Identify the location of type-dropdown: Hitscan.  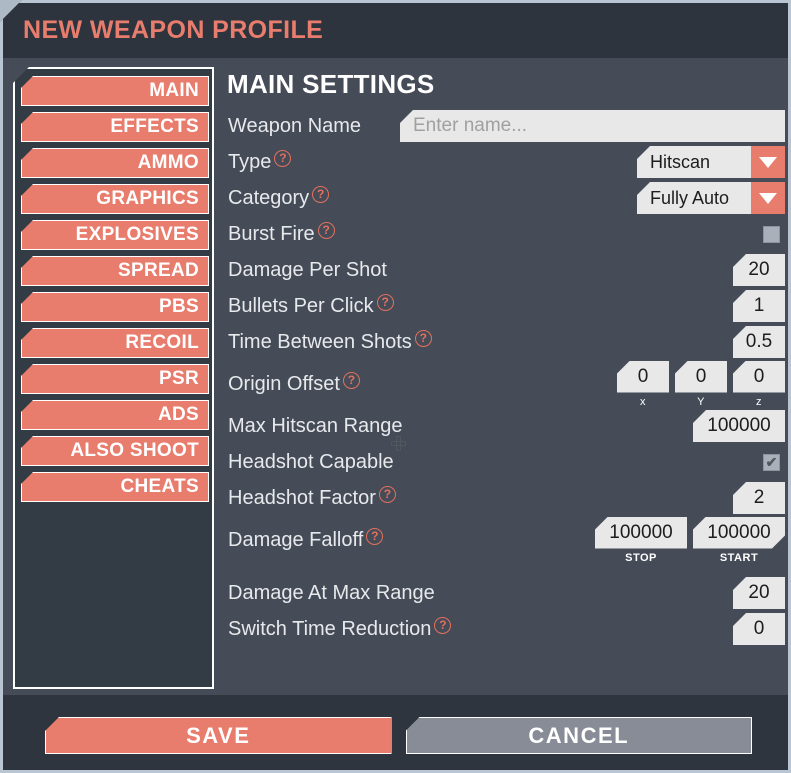
(711, 162).